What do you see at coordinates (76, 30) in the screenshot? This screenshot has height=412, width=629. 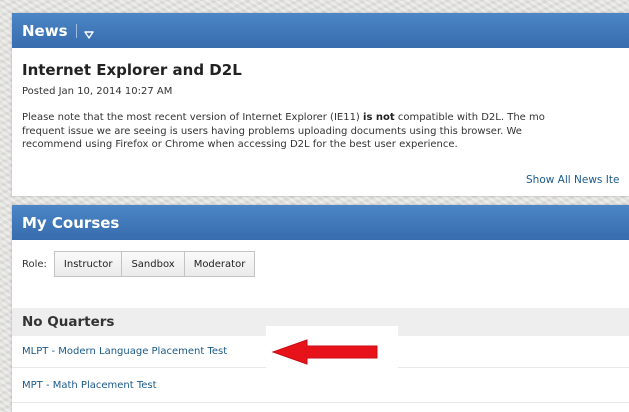 I see `header-divider` at bounding box center [76, 30].